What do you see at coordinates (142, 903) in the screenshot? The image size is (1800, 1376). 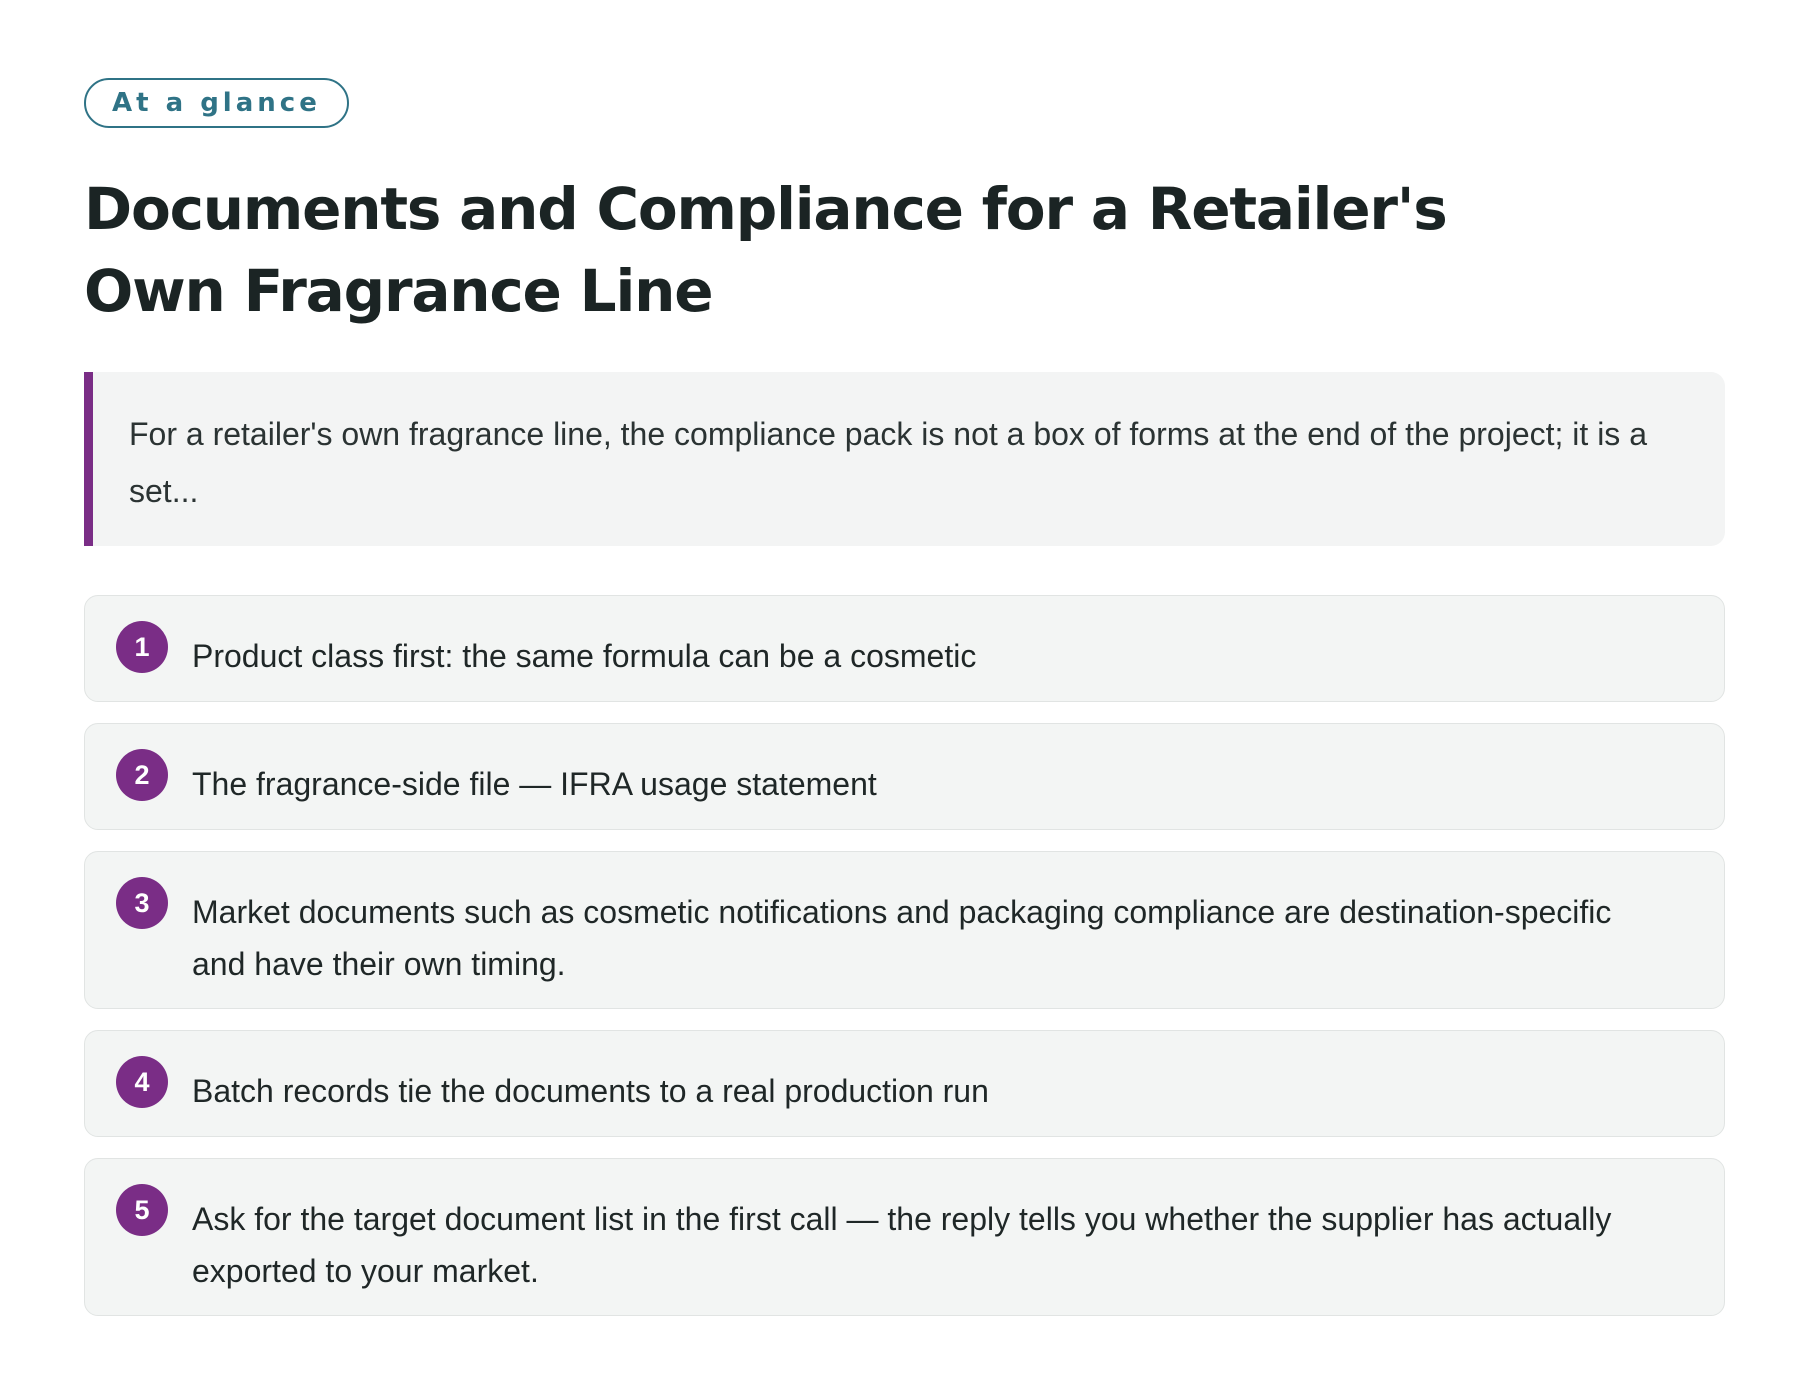 I see `number-badge-3: 3` at bounding box center [142, 903].